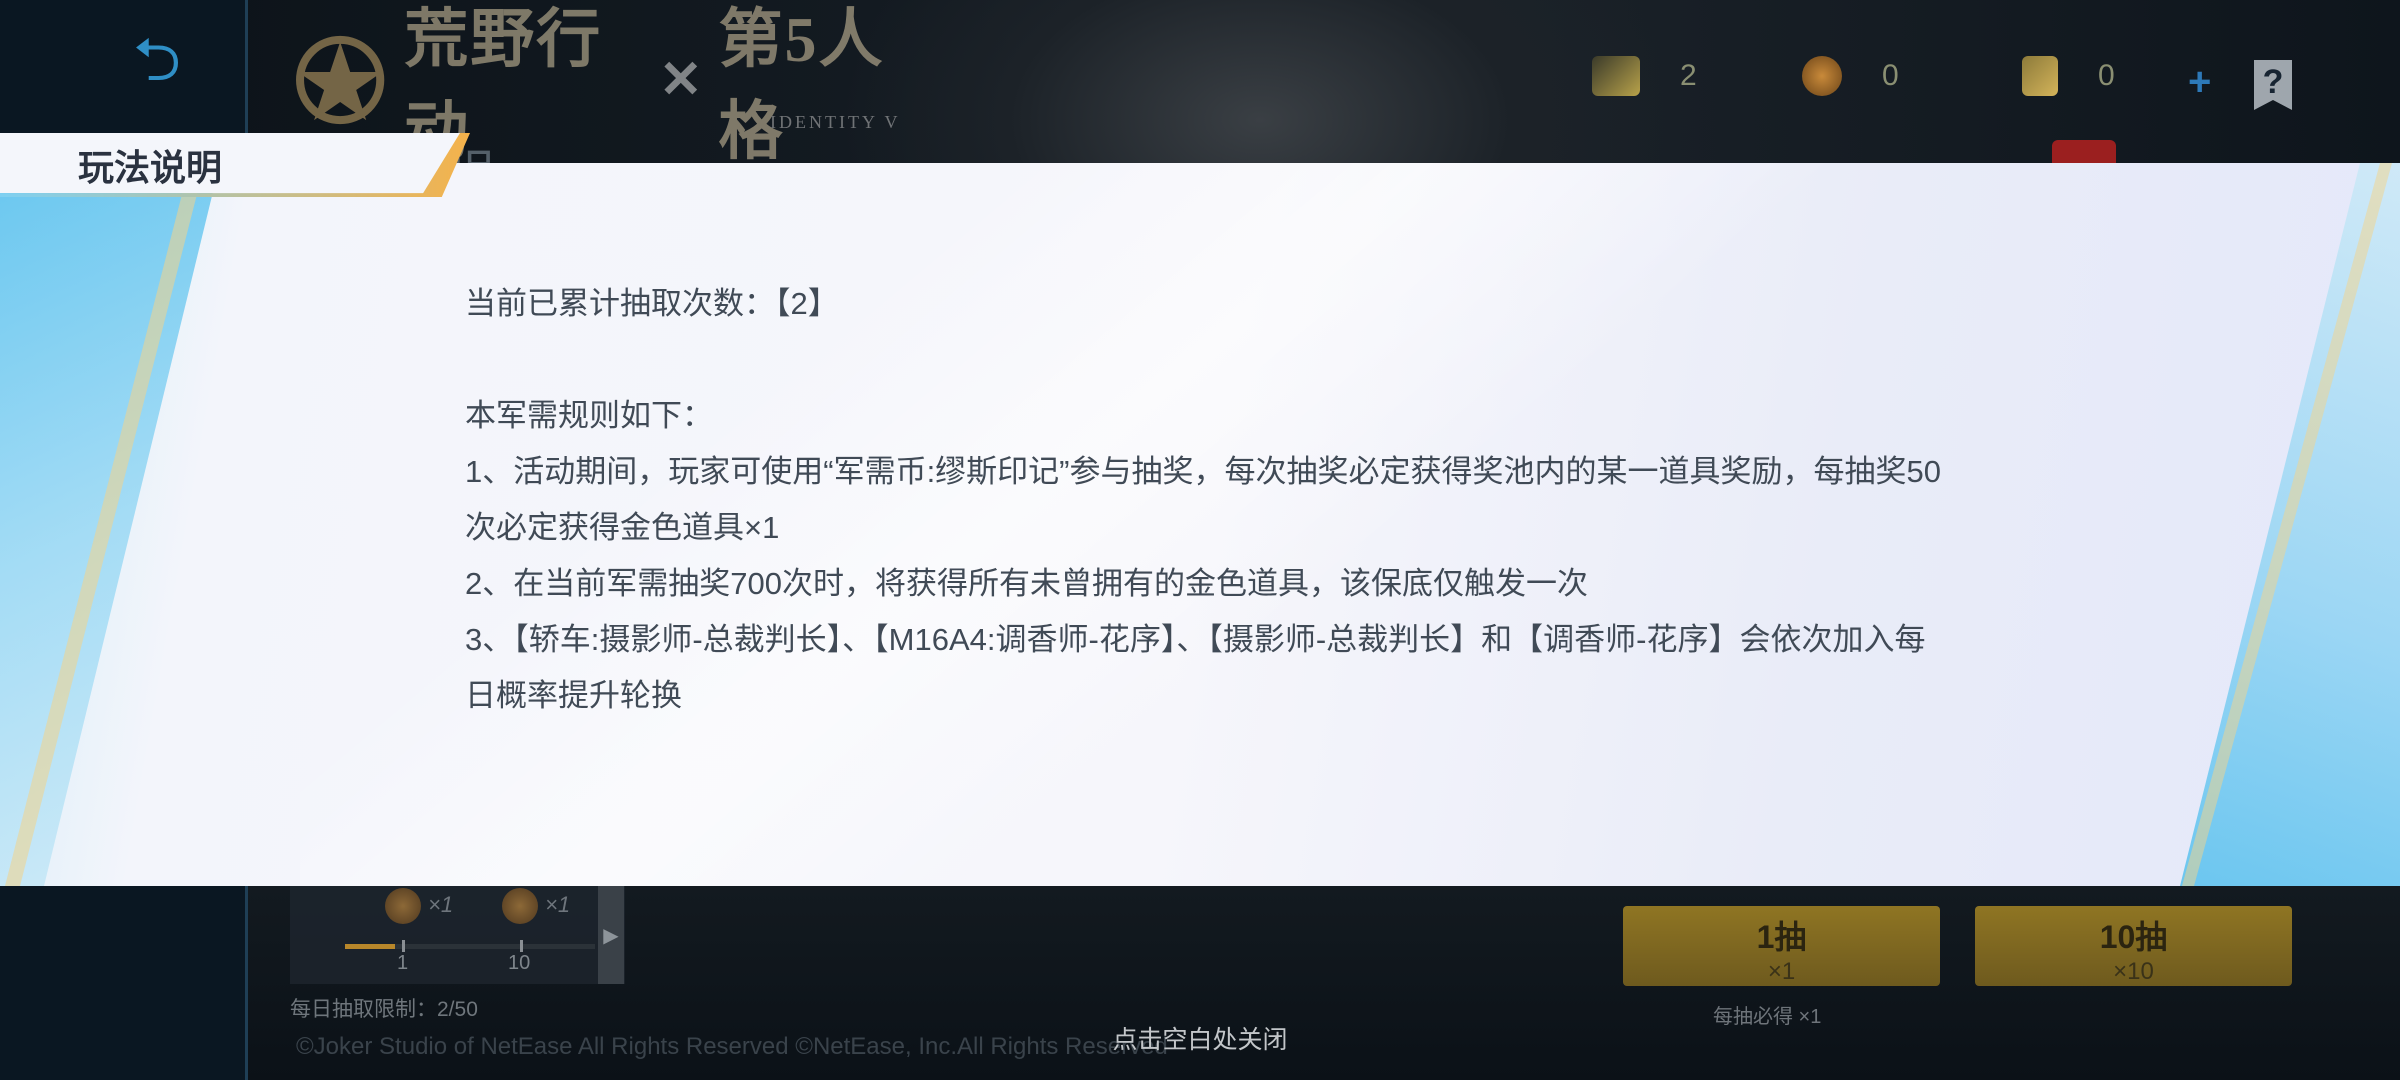  Describe the element at coordinates (1616, 76) in the screenshot. I see `military-token-icon` at that location.